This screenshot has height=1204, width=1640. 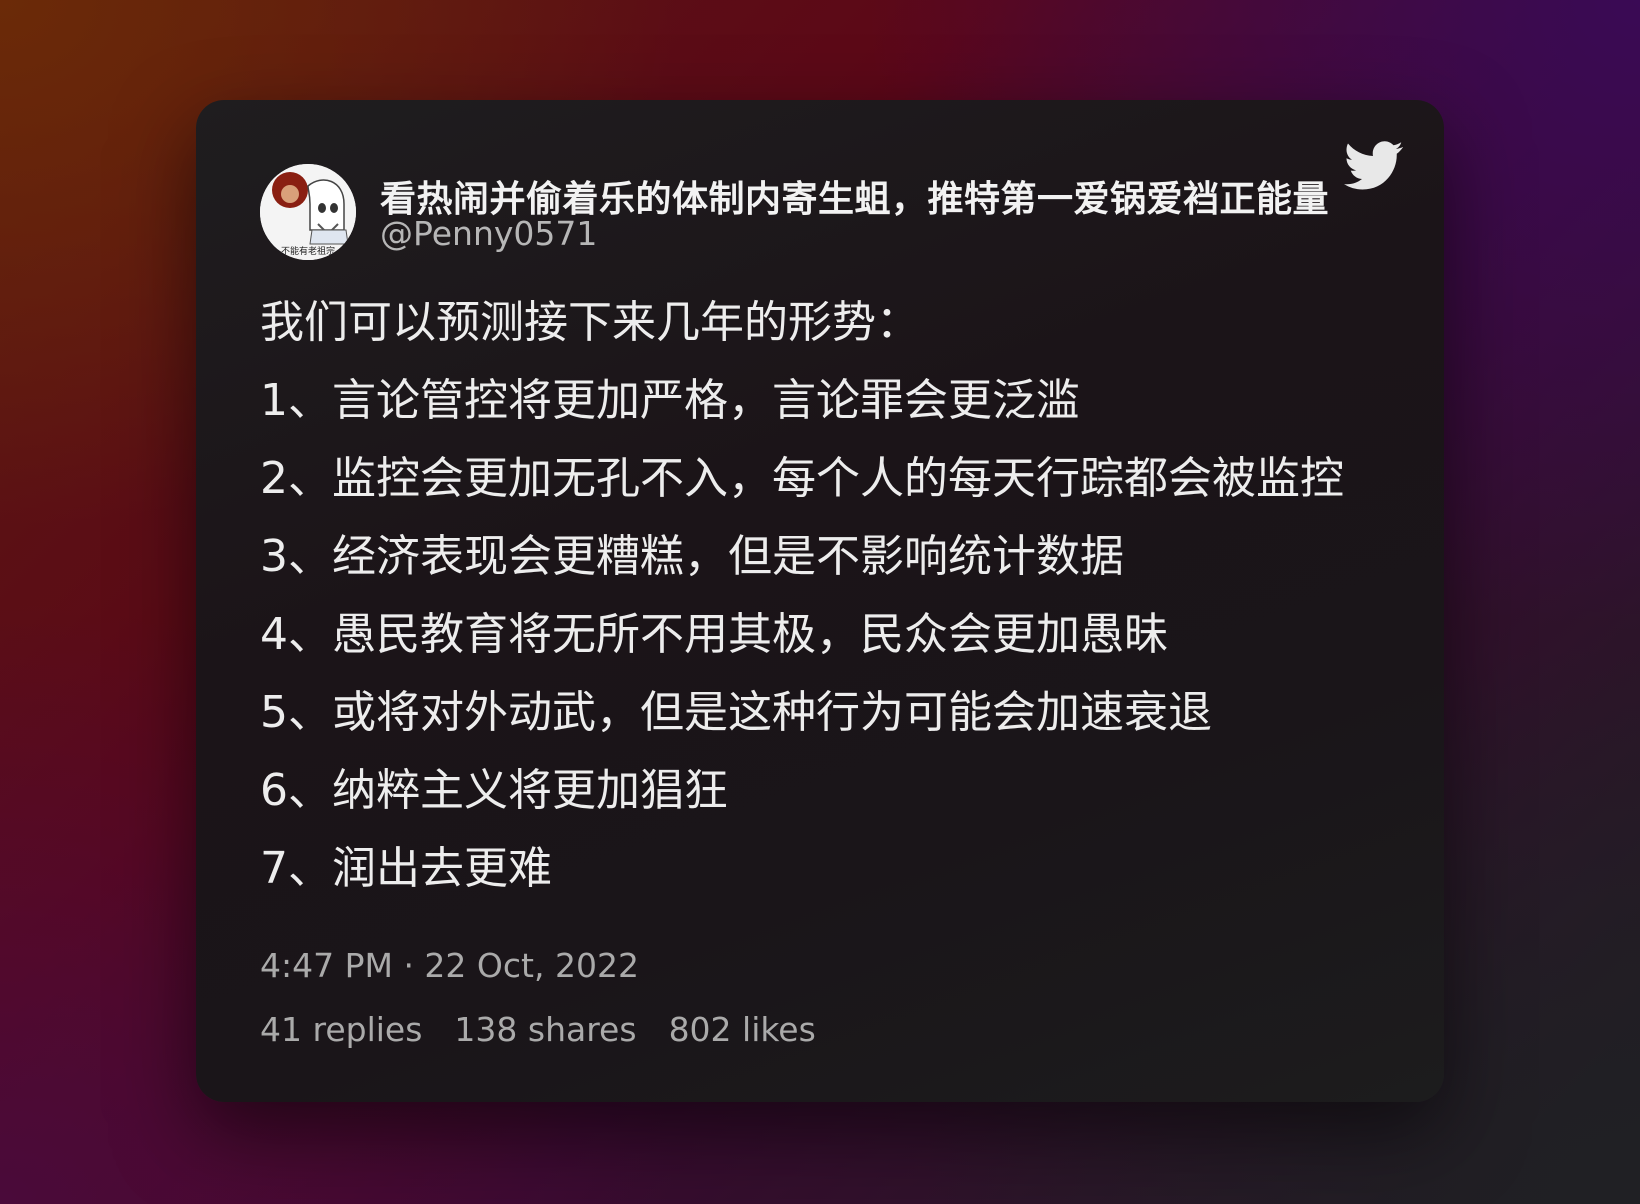 What do you see at coordinates (494, 790) in the screenshot?
I see `tweet-line: 6、纳粹主义将更加猖狂` at bounding box center [494, 790].